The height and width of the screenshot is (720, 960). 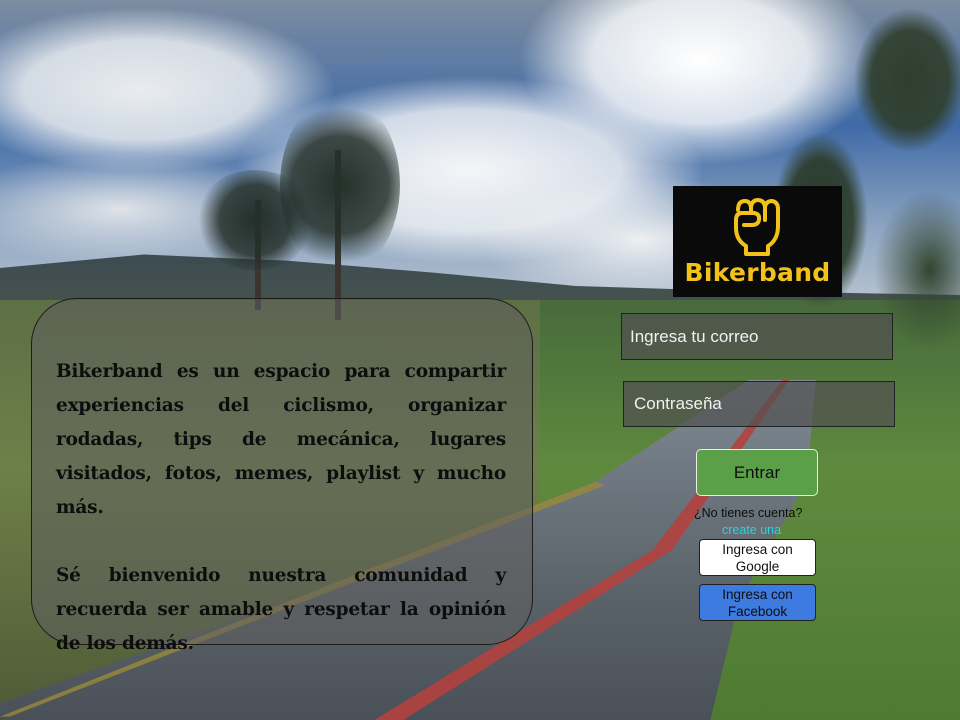 What do you see at coordinates (757, 602) in the screenshot?
I see `facebook-login-button: Ingresa con Facebook` at bounding box center [757, 602].